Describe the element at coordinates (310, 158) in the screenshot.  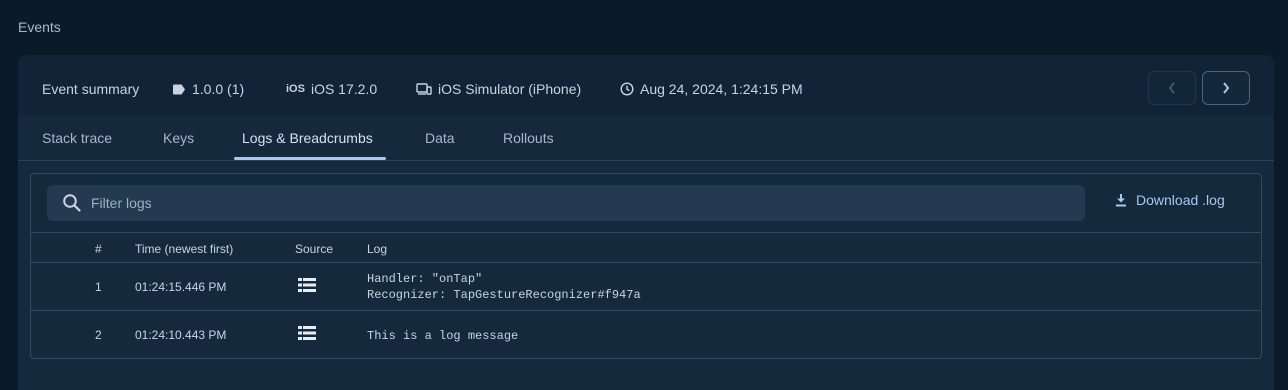
I see `active-tab-indicator` at that location.